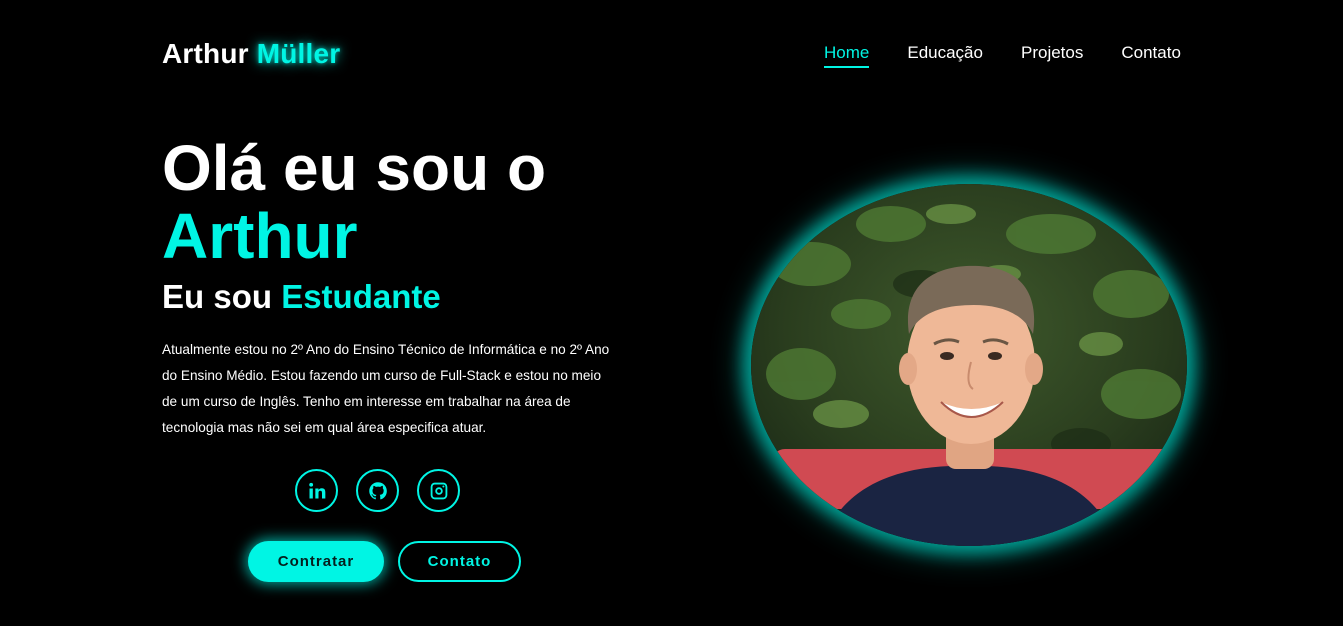 The width and height of the screenshot is (1343, 626). I want to click on hero-role: Eu sou Estudante, so click(301, 297).